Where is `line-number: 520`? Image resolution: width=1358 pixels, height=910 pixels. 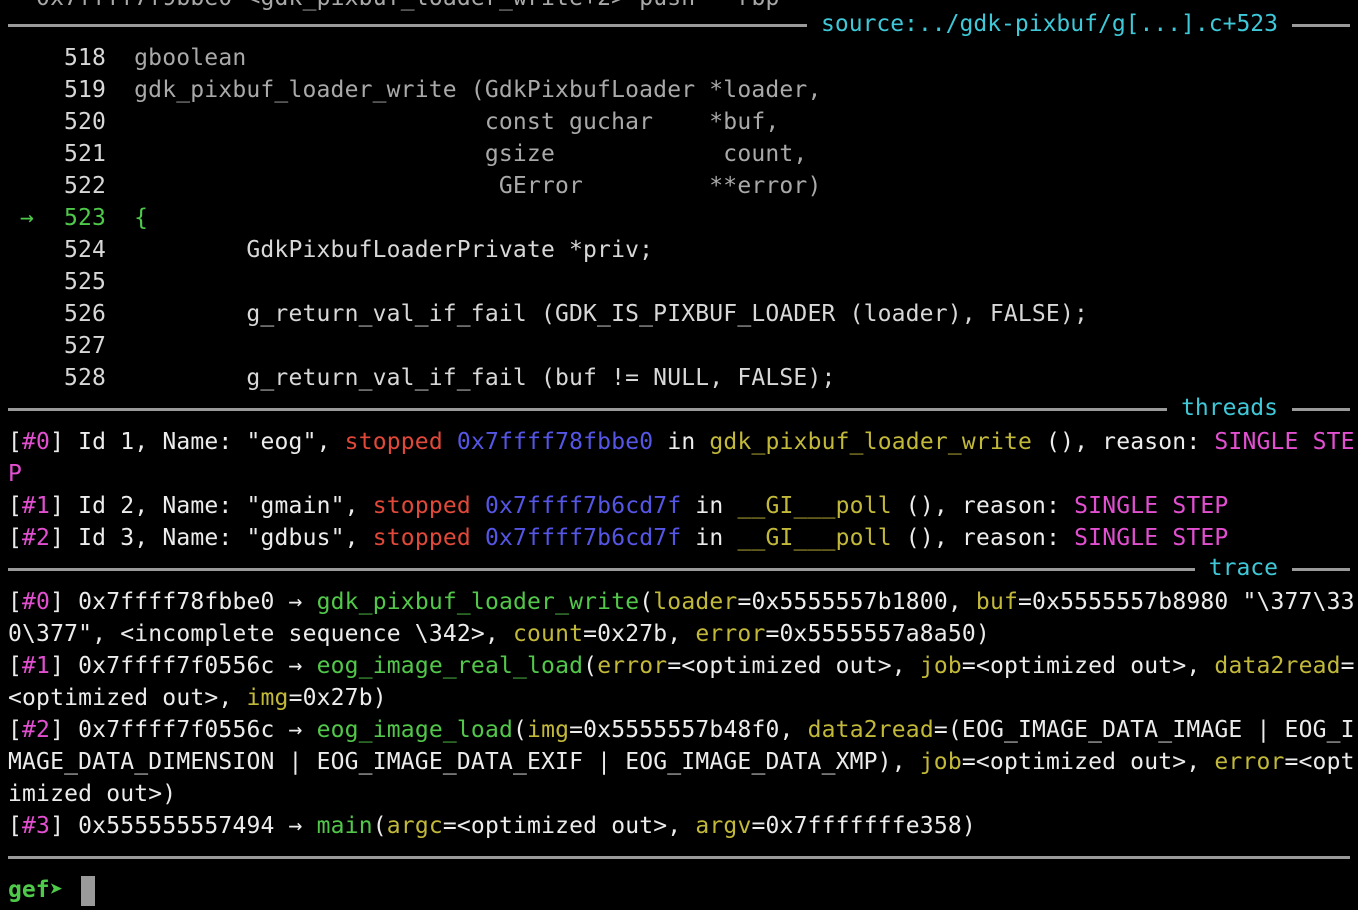
line-number: 520 is located at coordinates (85, 122).